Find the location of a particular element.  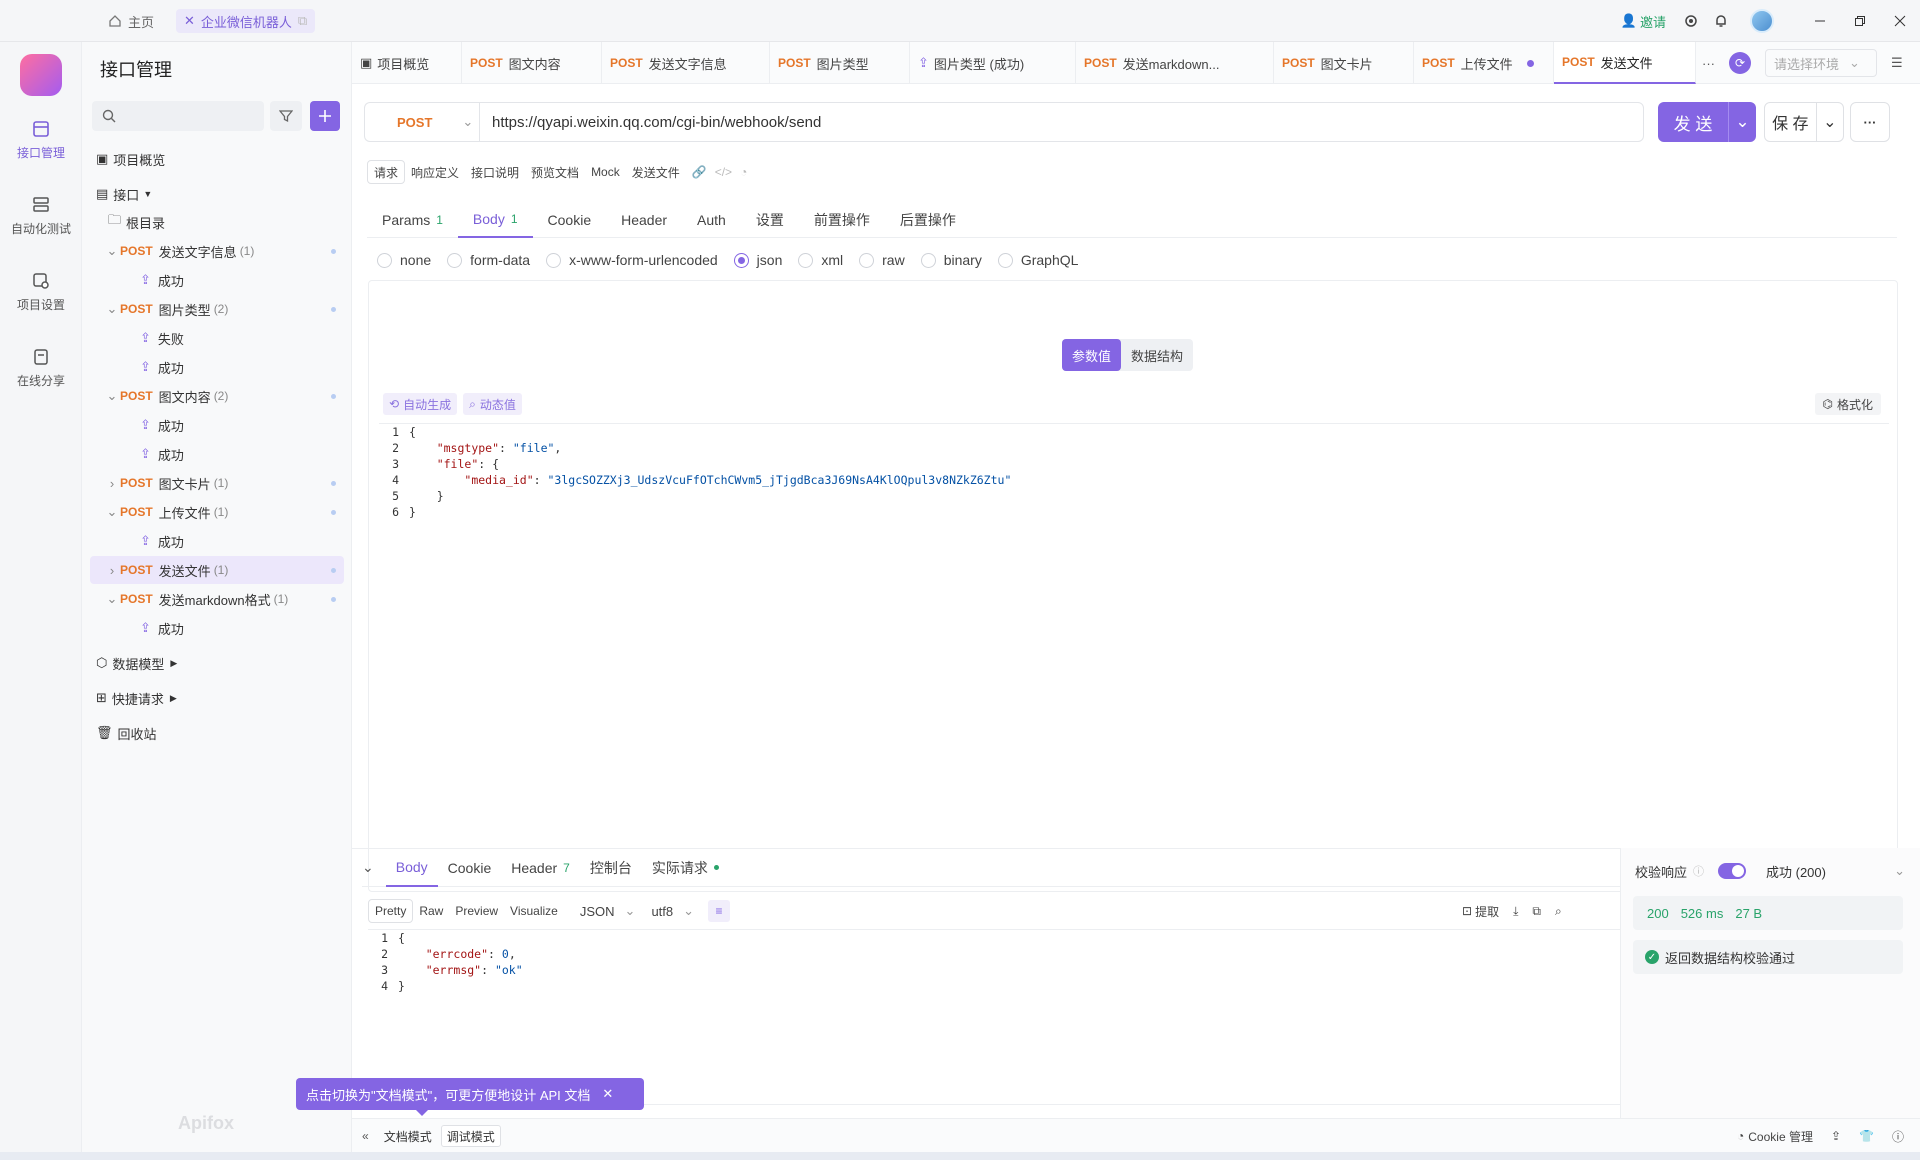

subtab-api-doc: 接口说明 is located at coordinates (495, 172).